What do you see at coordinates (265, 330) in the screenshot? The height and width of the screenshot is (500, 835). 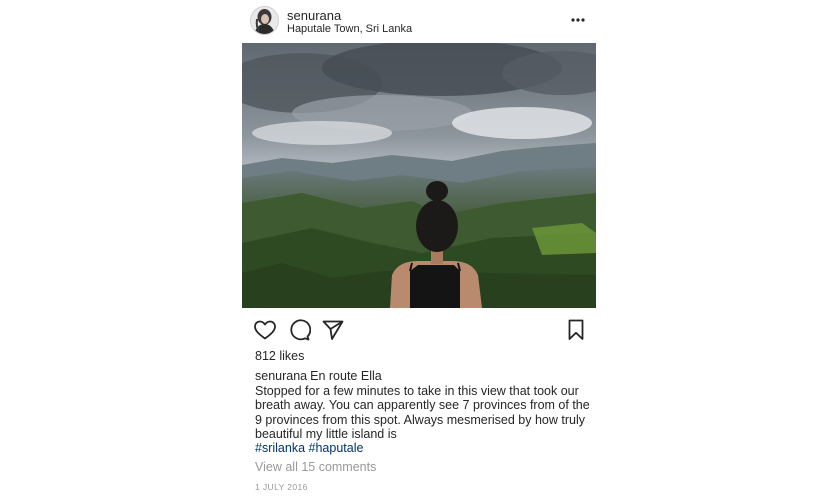 I see `heart-icon` at bounding box center [265, 330].